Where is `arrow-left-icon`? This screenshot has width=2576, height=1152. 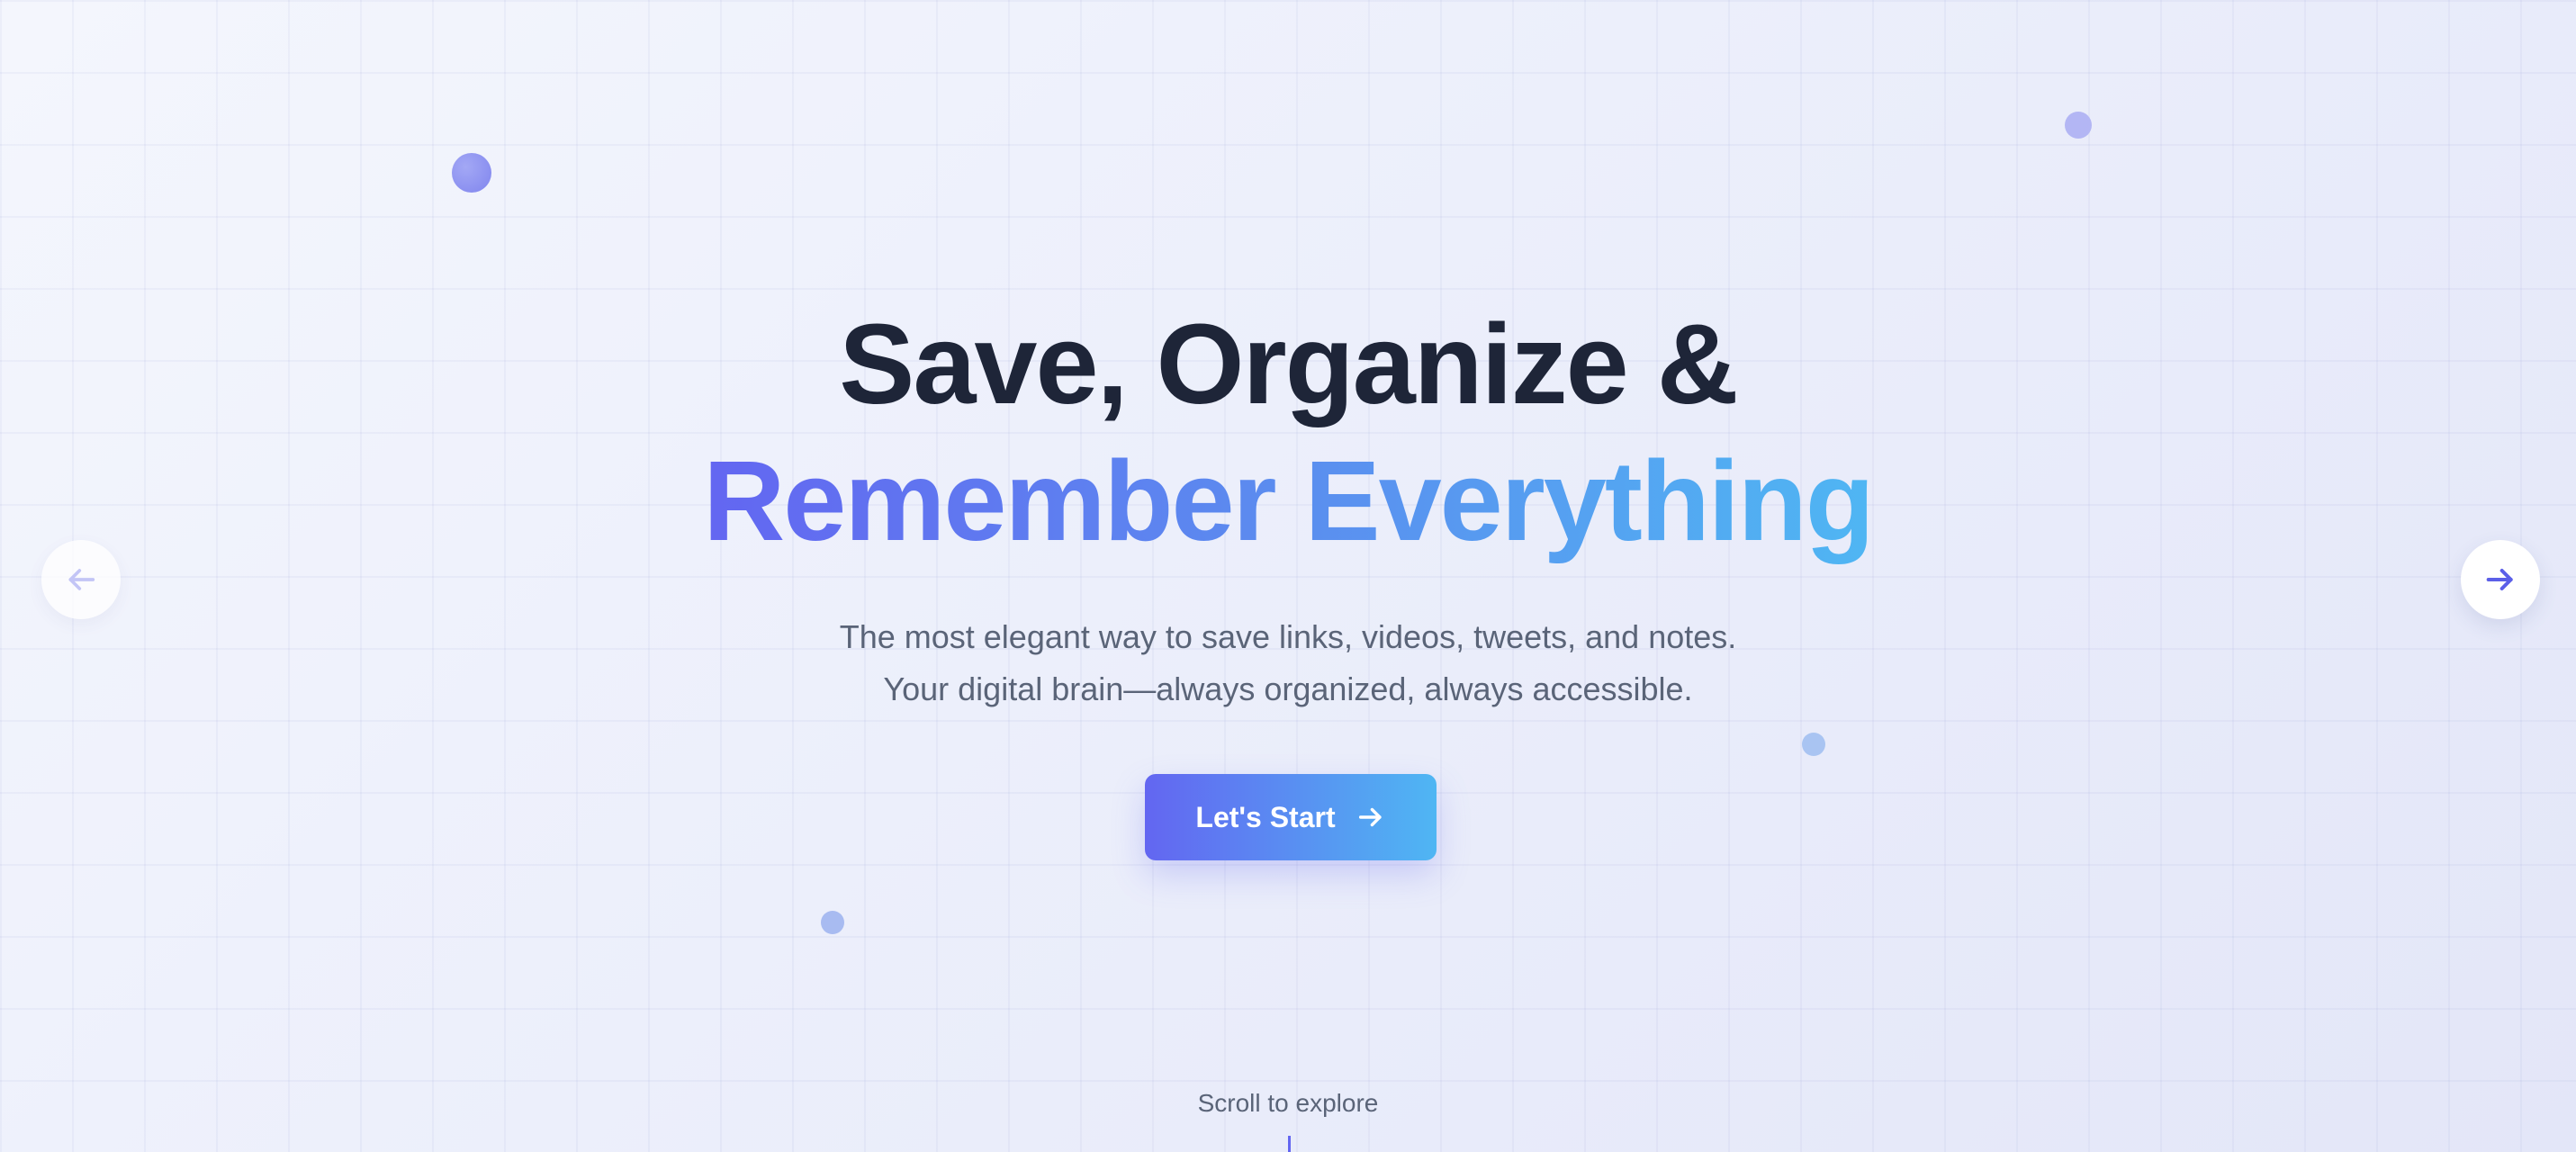
arrow-left-icon is located at coordinates (81, 579).